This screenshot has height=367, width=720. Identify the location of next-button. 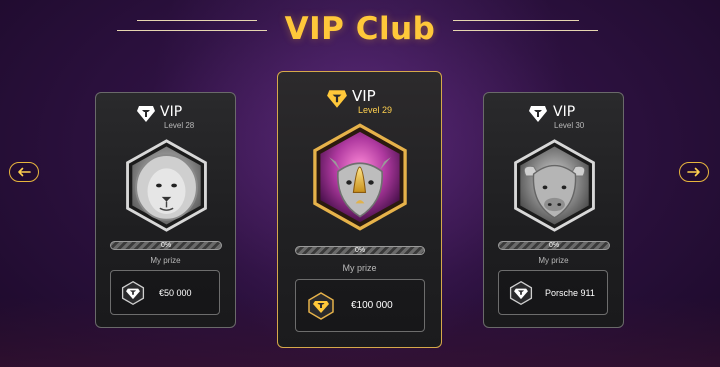
(694, 172).